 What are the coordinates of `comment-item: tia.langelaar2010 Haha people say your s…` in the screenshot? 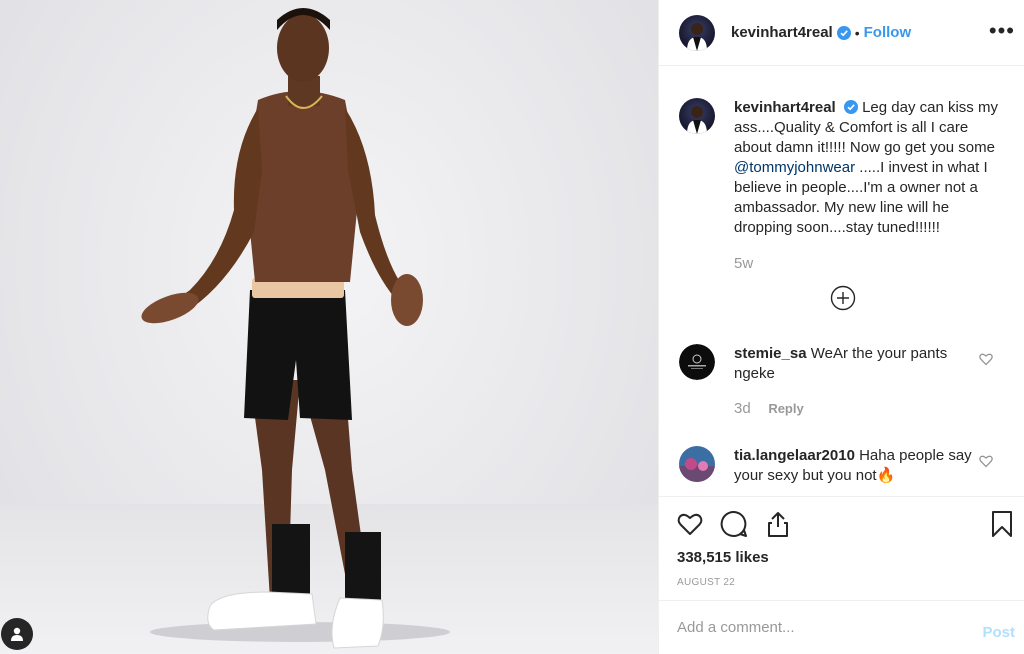 It's located at (847, 466).